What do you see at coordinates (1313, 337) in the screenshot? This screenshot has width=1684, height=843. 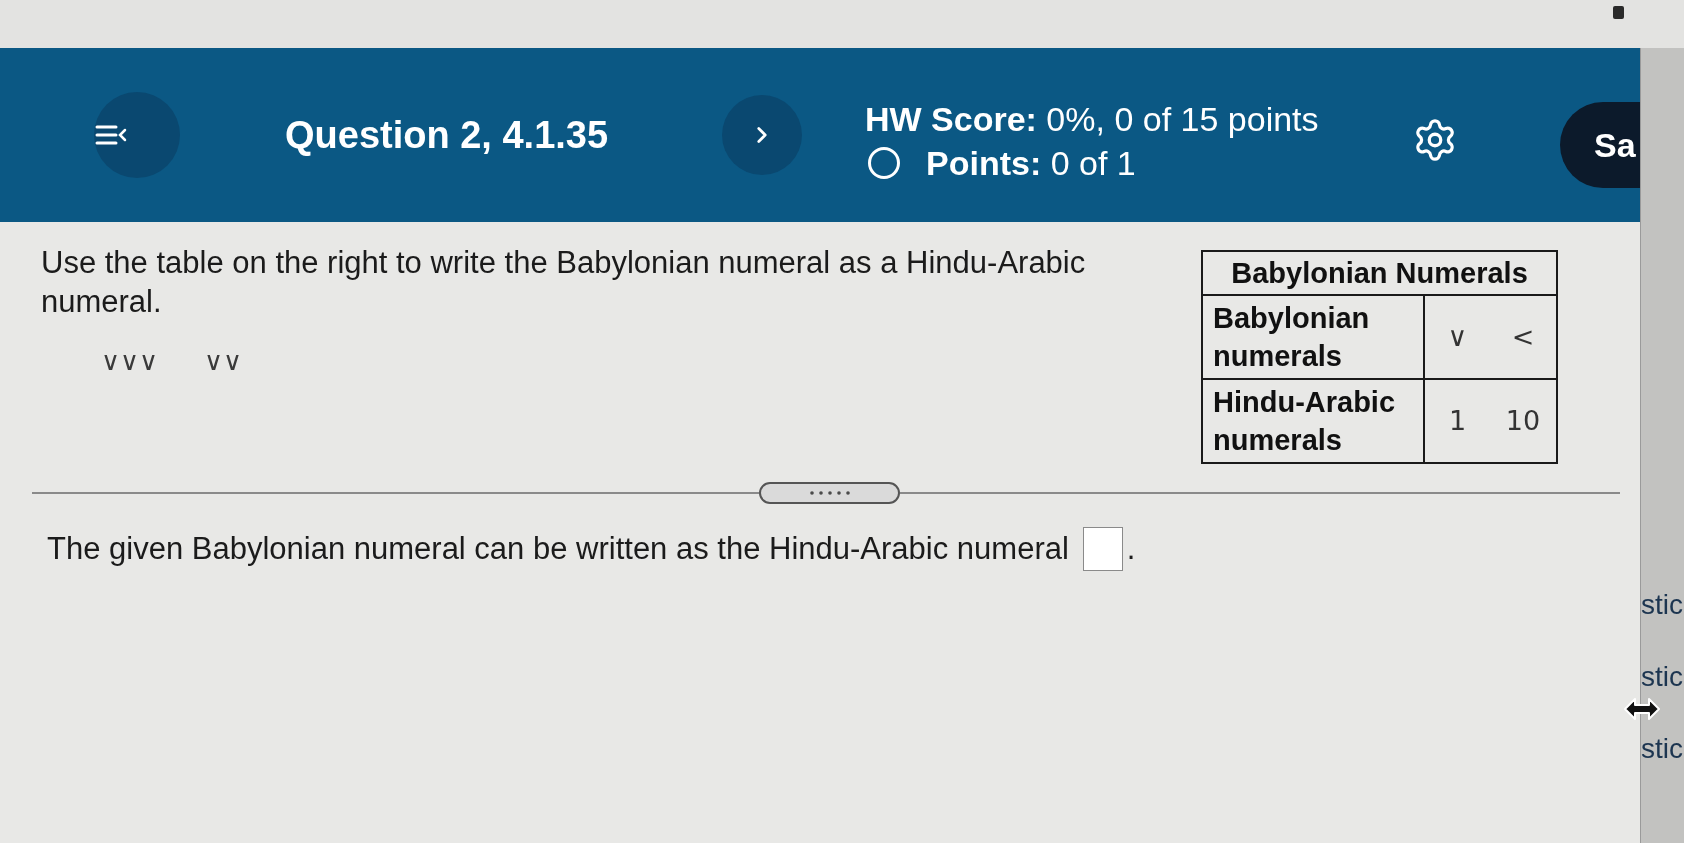 I see `row-label-cell: Babylonian numerals` at bounding box center [1313, 337].